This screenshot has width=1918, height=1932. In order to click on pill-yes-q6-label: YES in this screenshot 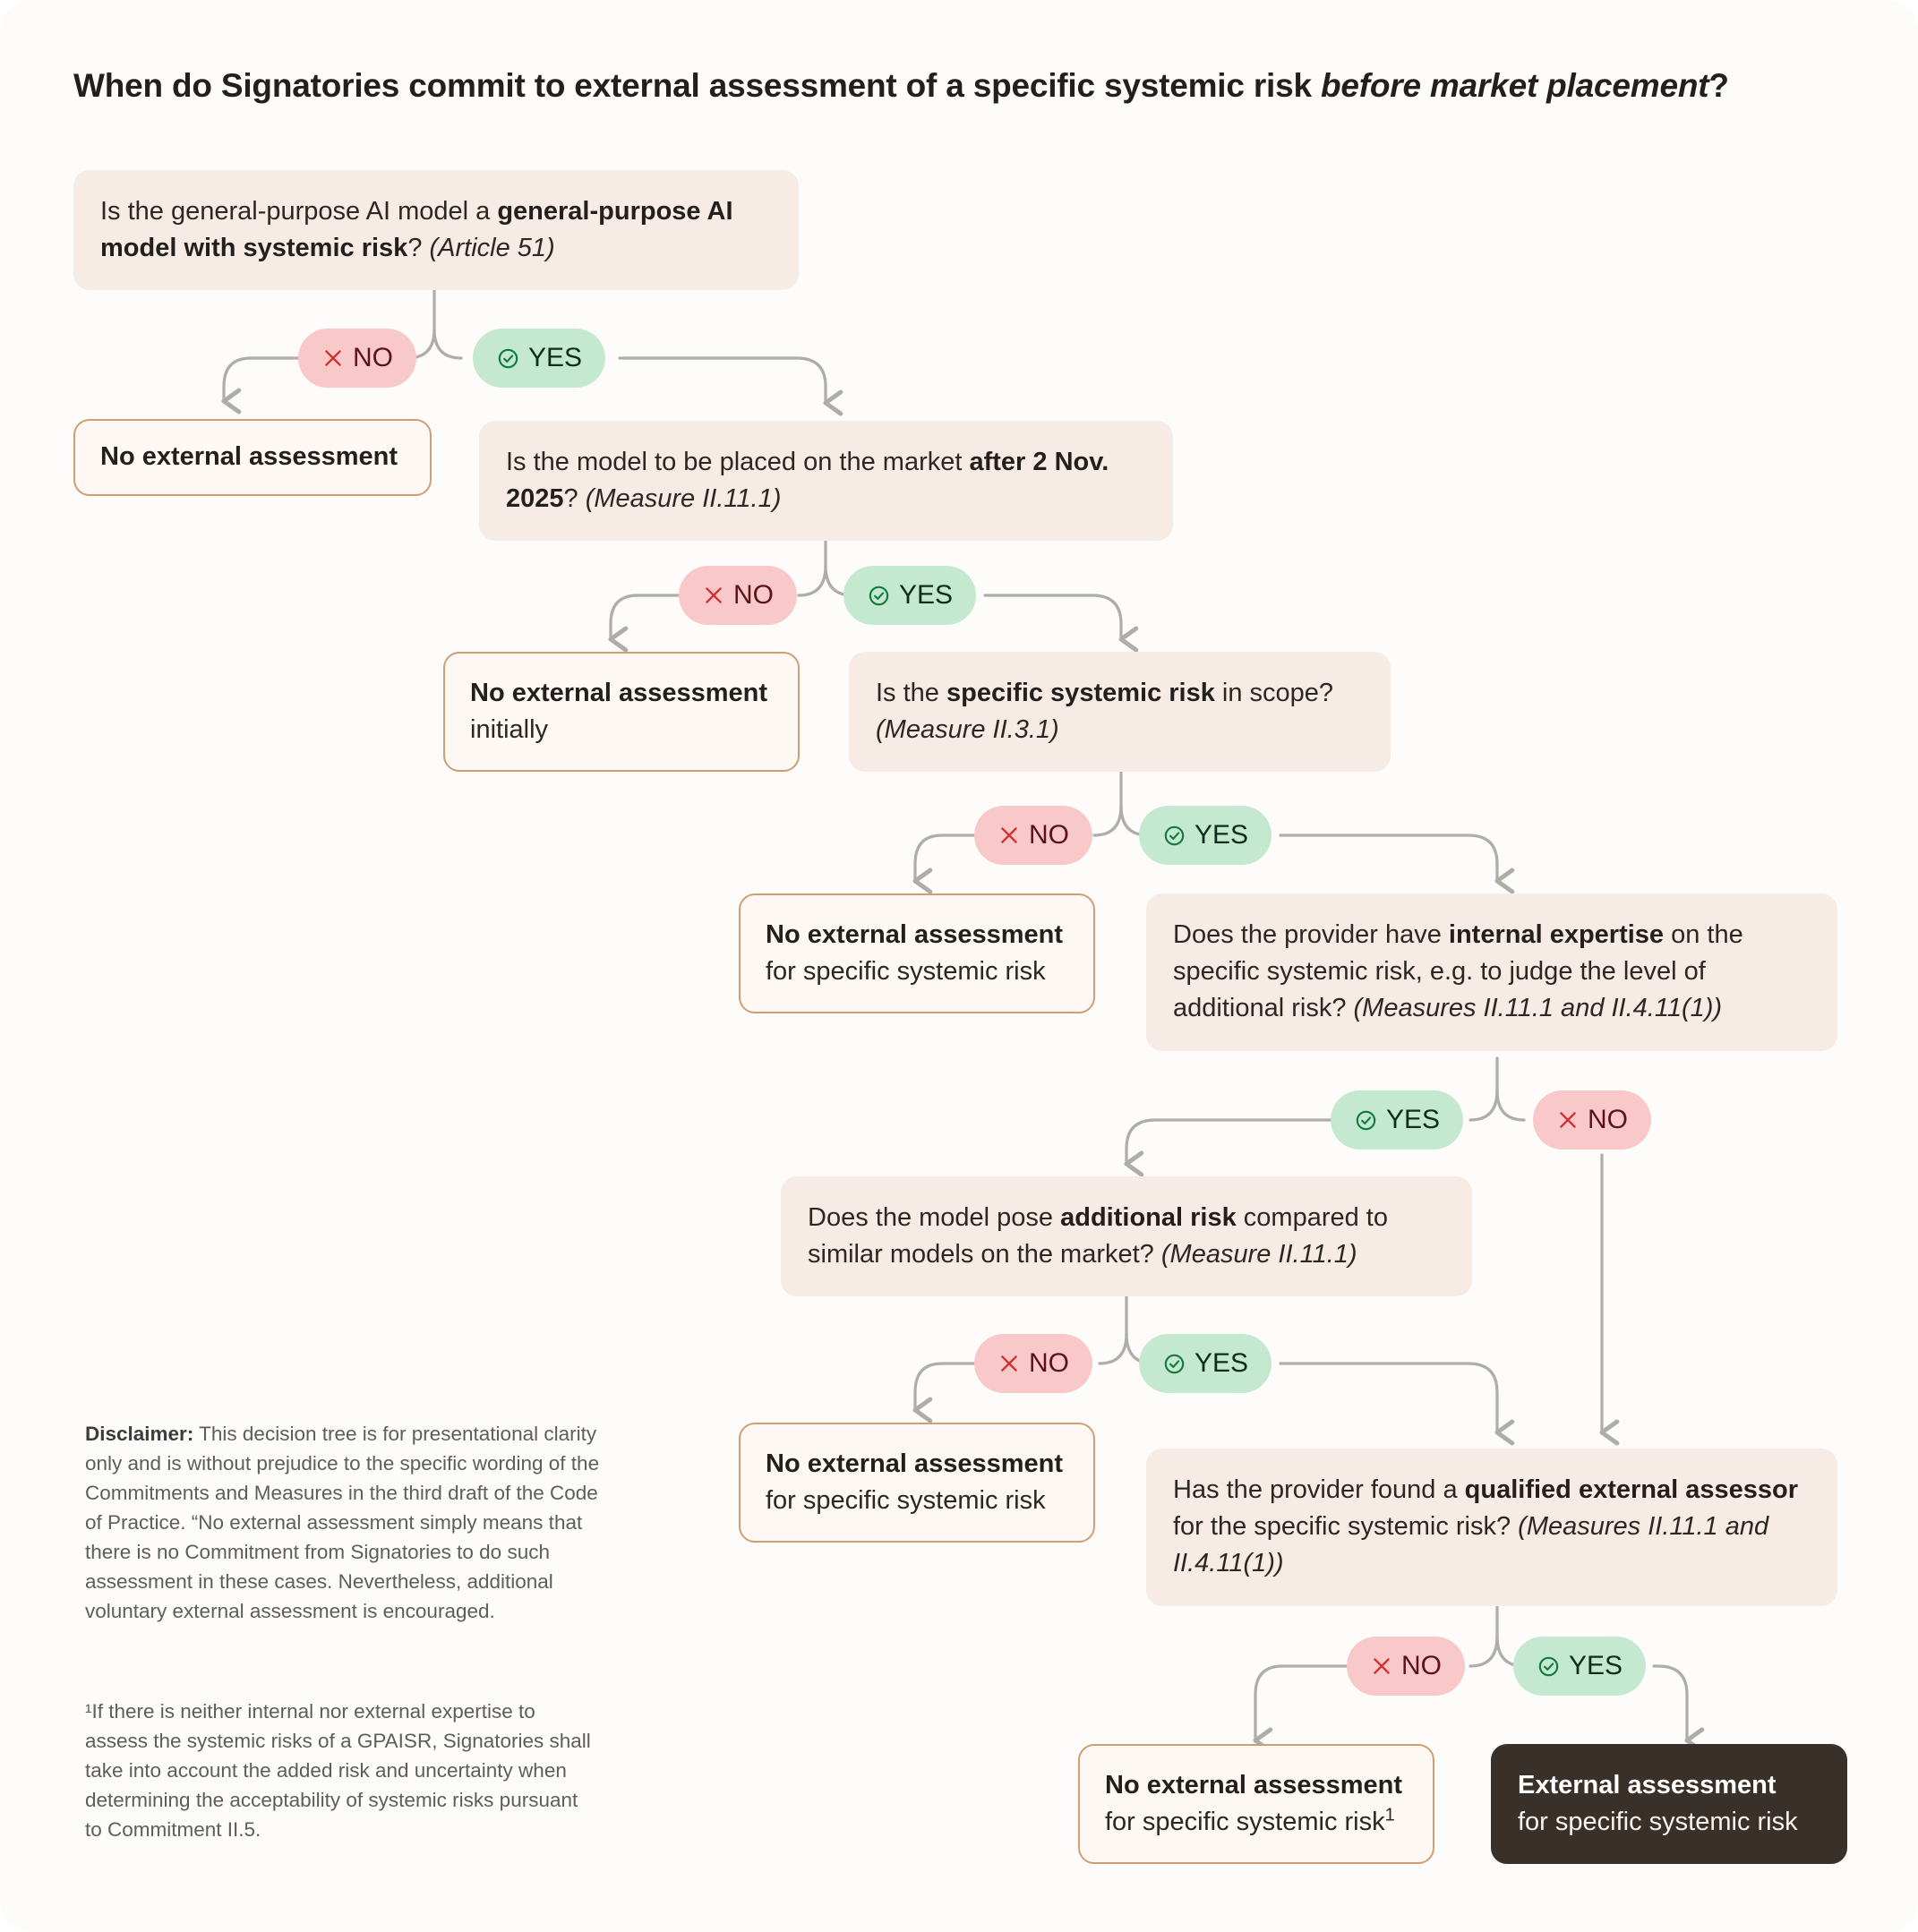, I will do `click(1596, 1665)`.